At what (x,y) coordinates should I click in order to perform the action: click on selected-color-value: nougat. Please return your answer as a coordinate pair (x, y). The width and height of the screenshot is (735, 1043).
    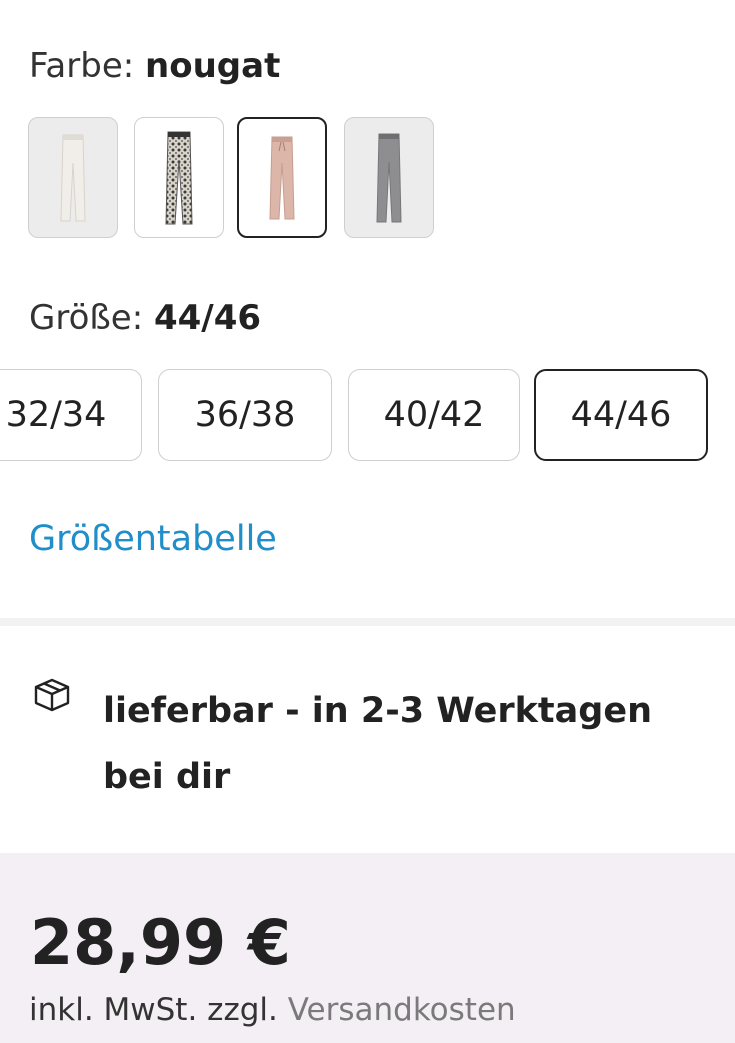
    Looking at the image, I should click on (213, 66).